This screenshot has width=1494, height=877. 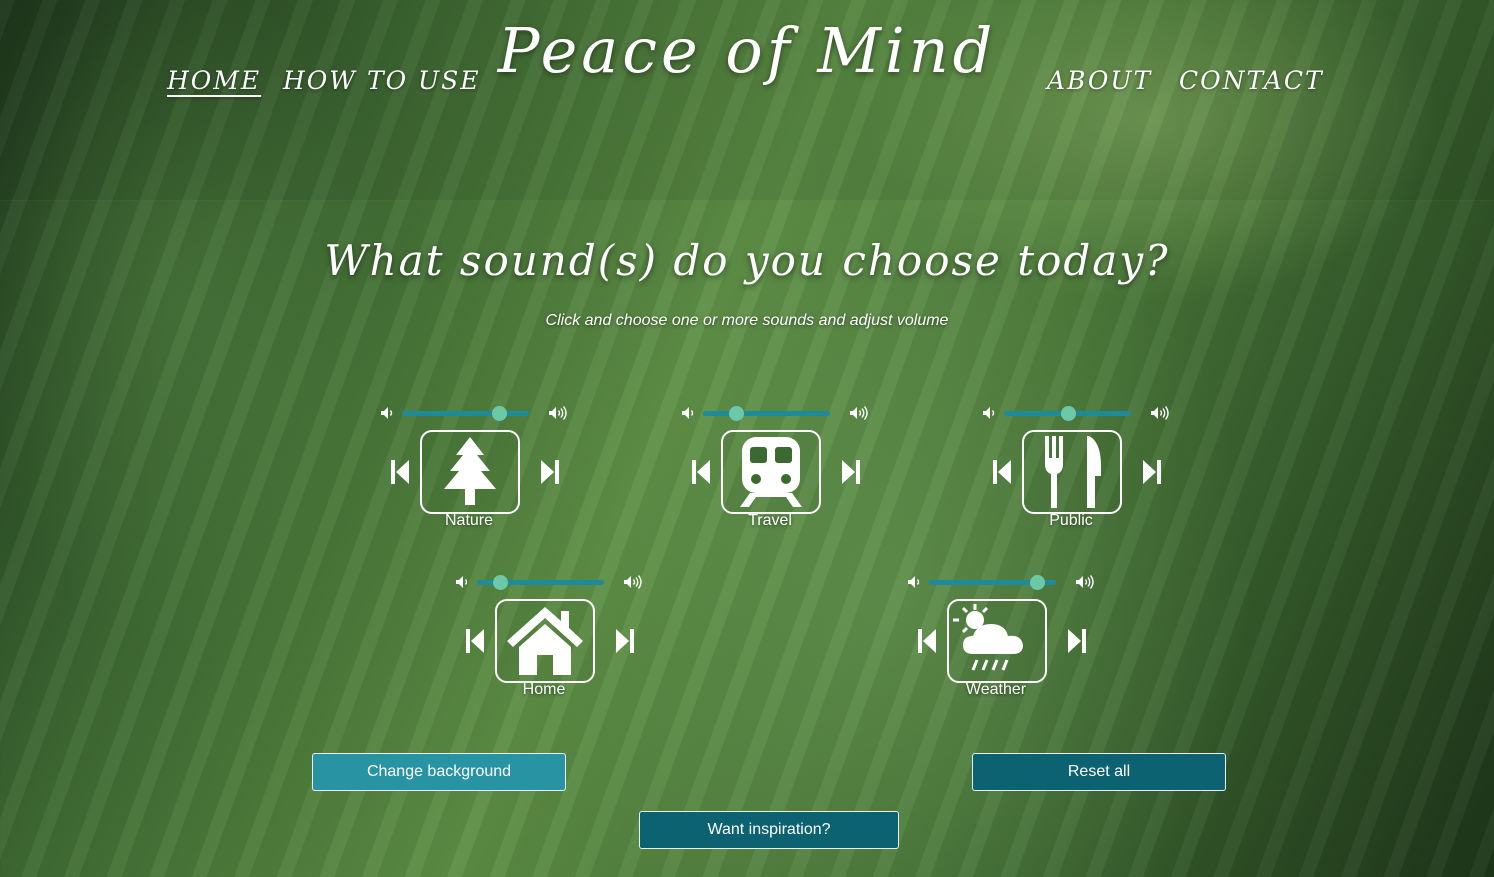 I want to click on sound-weather: Weather, so click(x=1002, y=646).